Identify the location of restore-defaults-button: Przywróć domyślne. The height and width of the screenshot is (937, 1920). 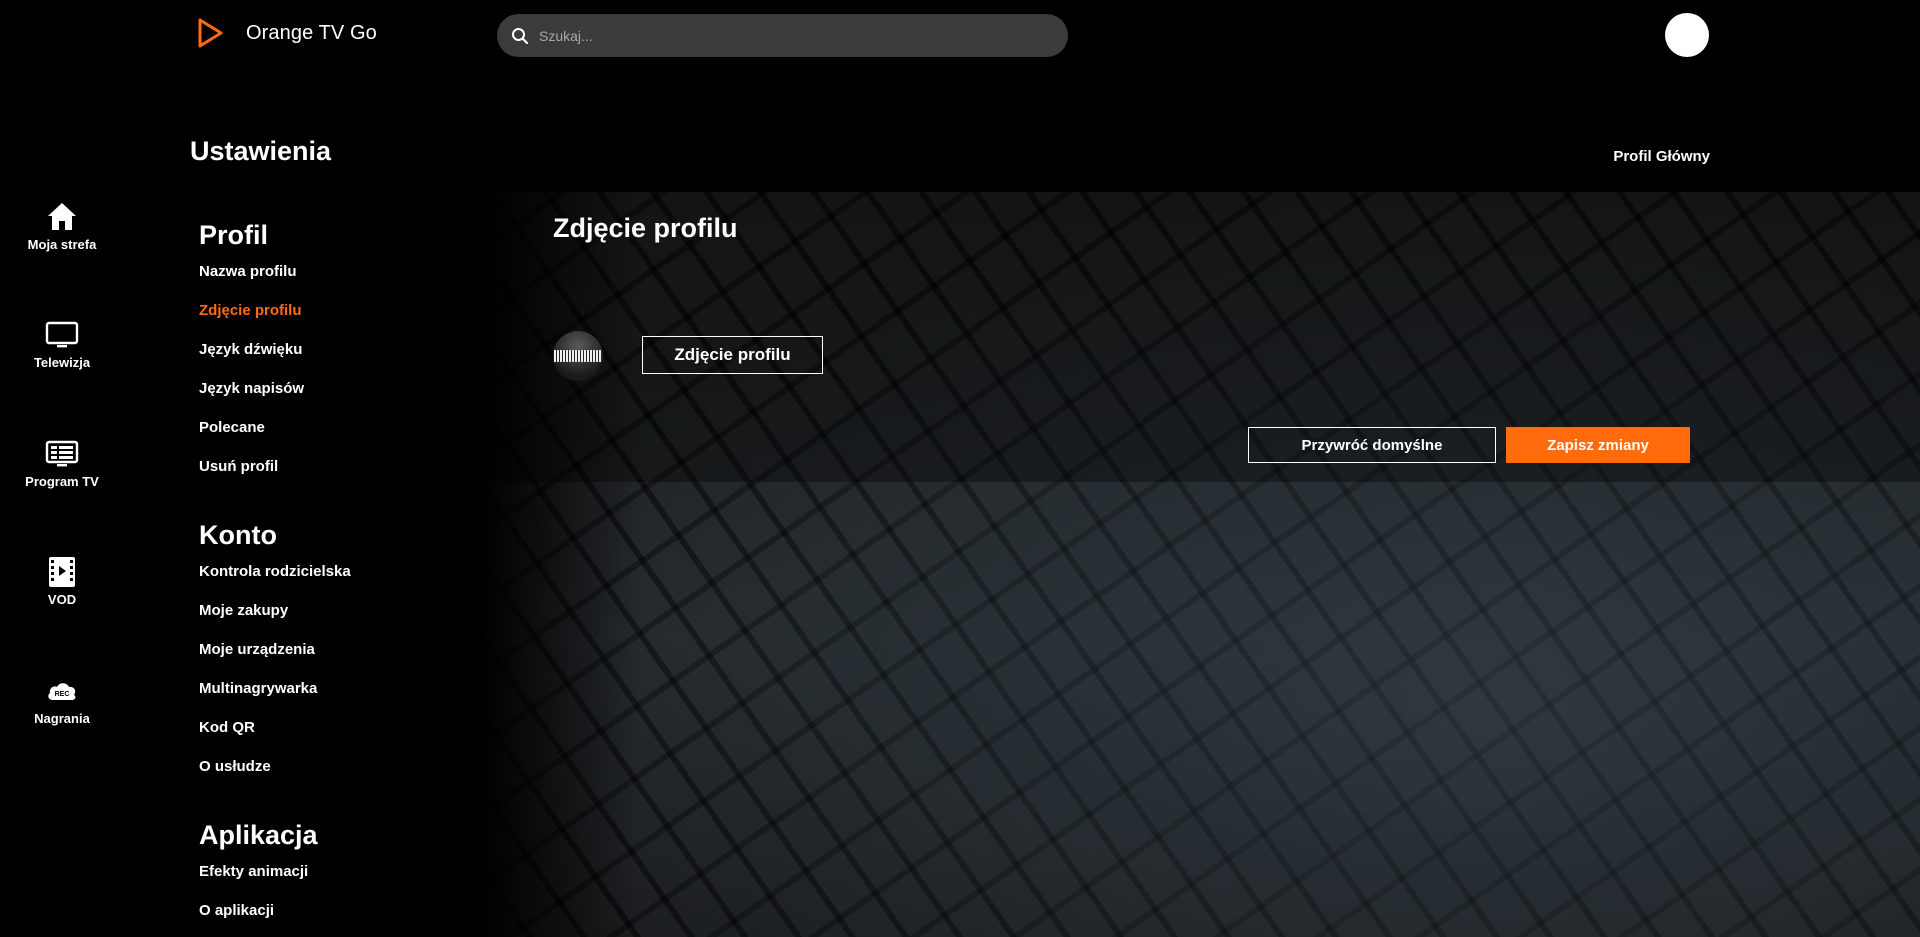
(1372, 445).